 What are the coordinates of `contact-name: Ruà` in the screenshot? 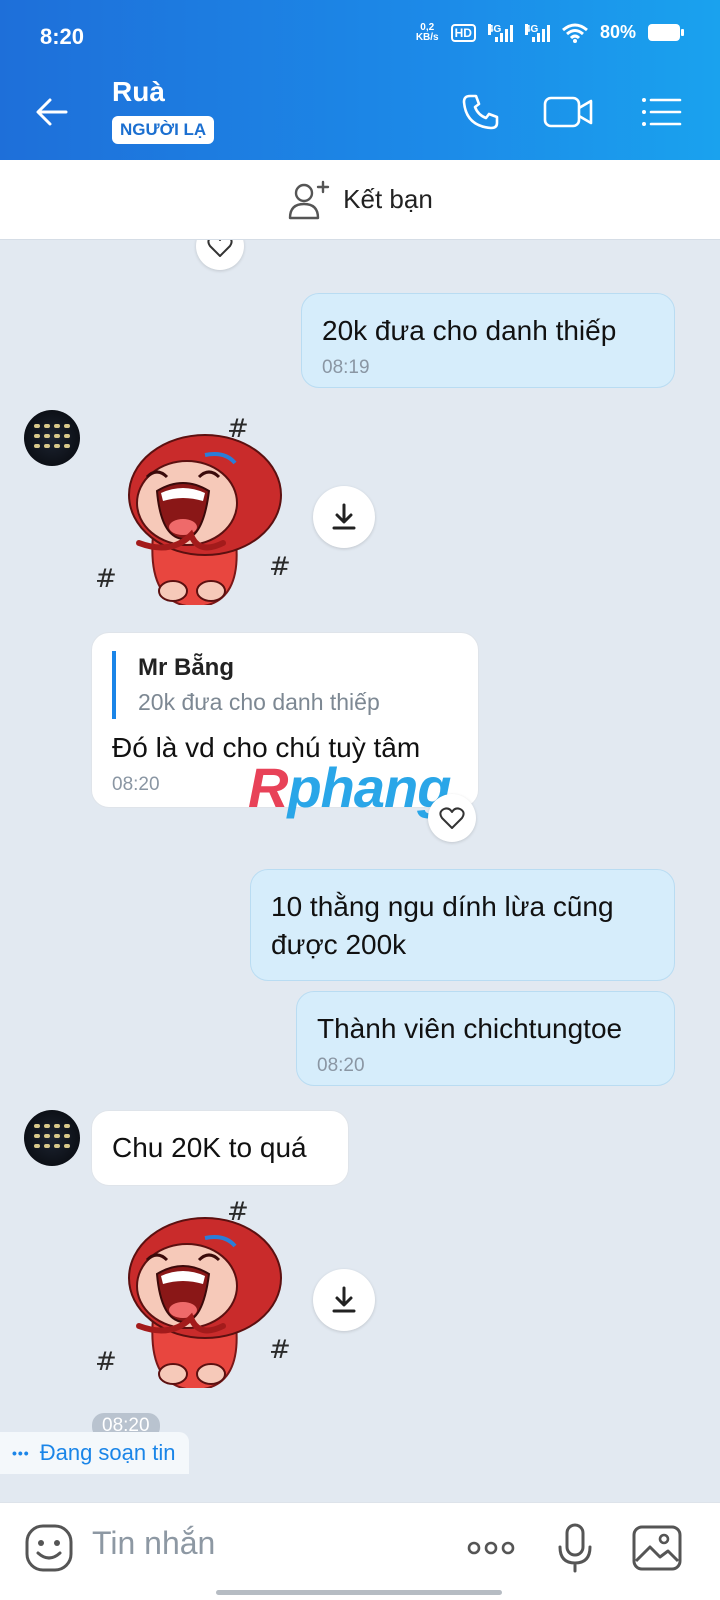 It's located at (138, 92).